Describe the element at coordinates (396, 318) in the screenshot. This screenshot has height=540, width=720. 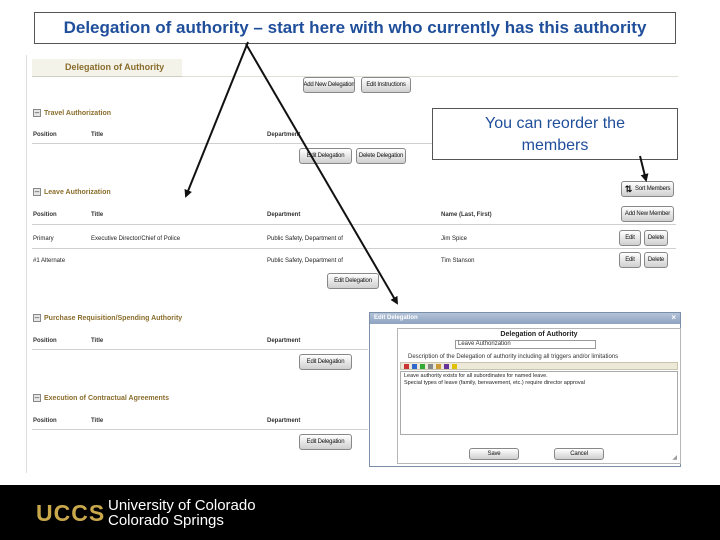
I see `dialog-title: Edit Delegation` at that location.